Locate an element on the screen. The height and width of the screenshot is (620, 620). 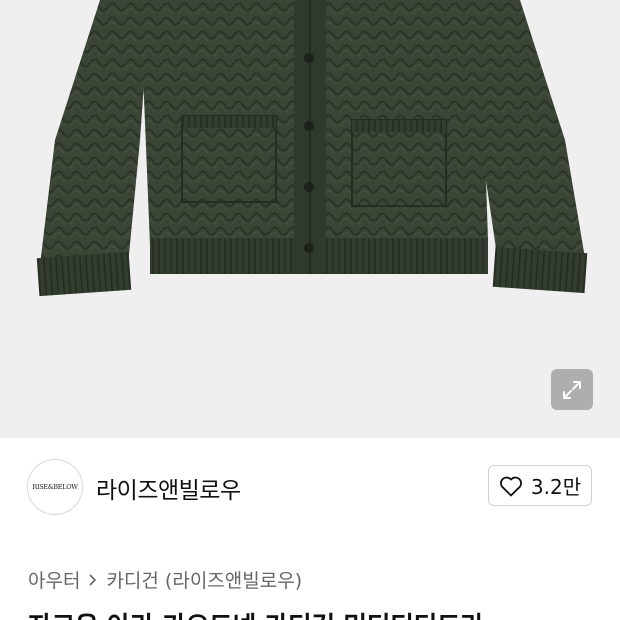
like-button: 3.2만 is located at coordinates (540, 485).